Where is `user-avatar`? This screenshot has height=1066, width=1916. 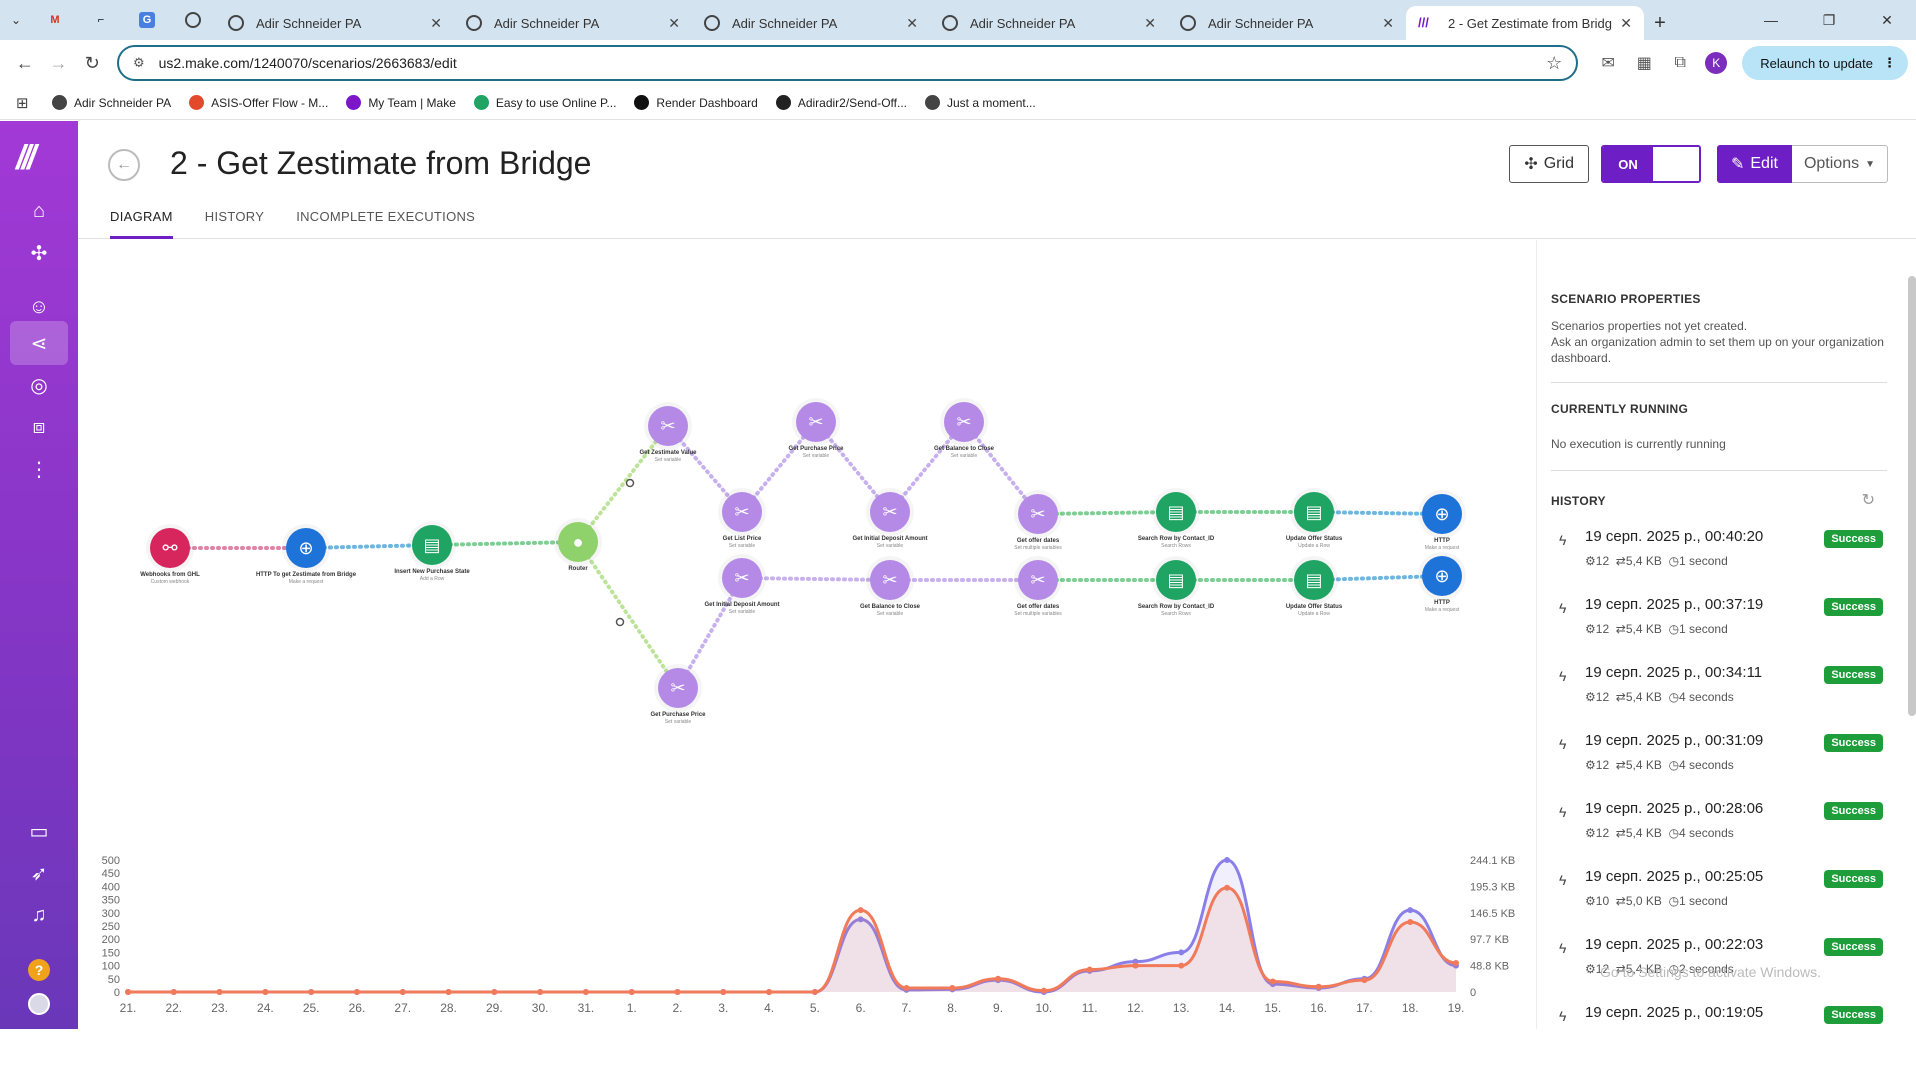 user-avatar is located at coordinates (39, 1004).